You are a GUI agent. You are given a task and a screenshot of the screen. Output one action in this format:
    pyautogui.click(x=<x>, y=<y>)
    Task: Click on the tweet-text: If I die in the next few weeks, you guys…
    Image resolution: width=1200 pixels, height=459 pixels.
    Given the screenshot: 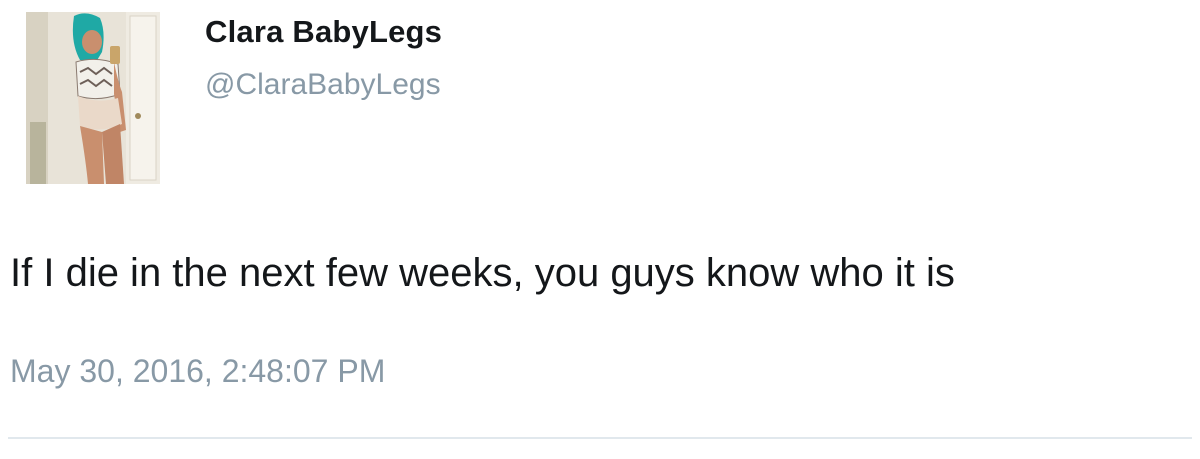 What is the action you would take?
    pyautogui.click(x=482, y=273)
    